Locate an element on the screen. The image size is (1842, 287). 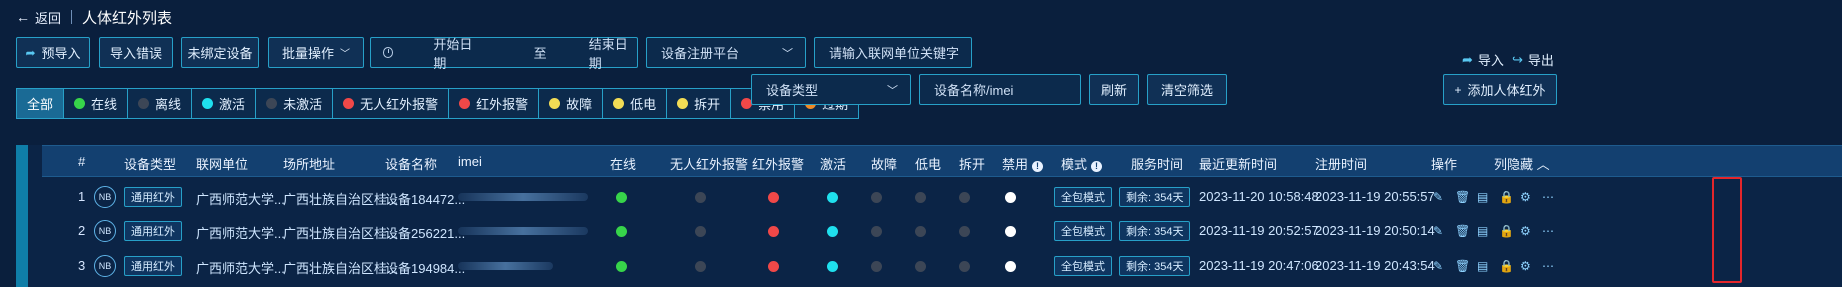
col-hide-toggle: 列隐藏 ︿ is located at coordinates (1522, 163).